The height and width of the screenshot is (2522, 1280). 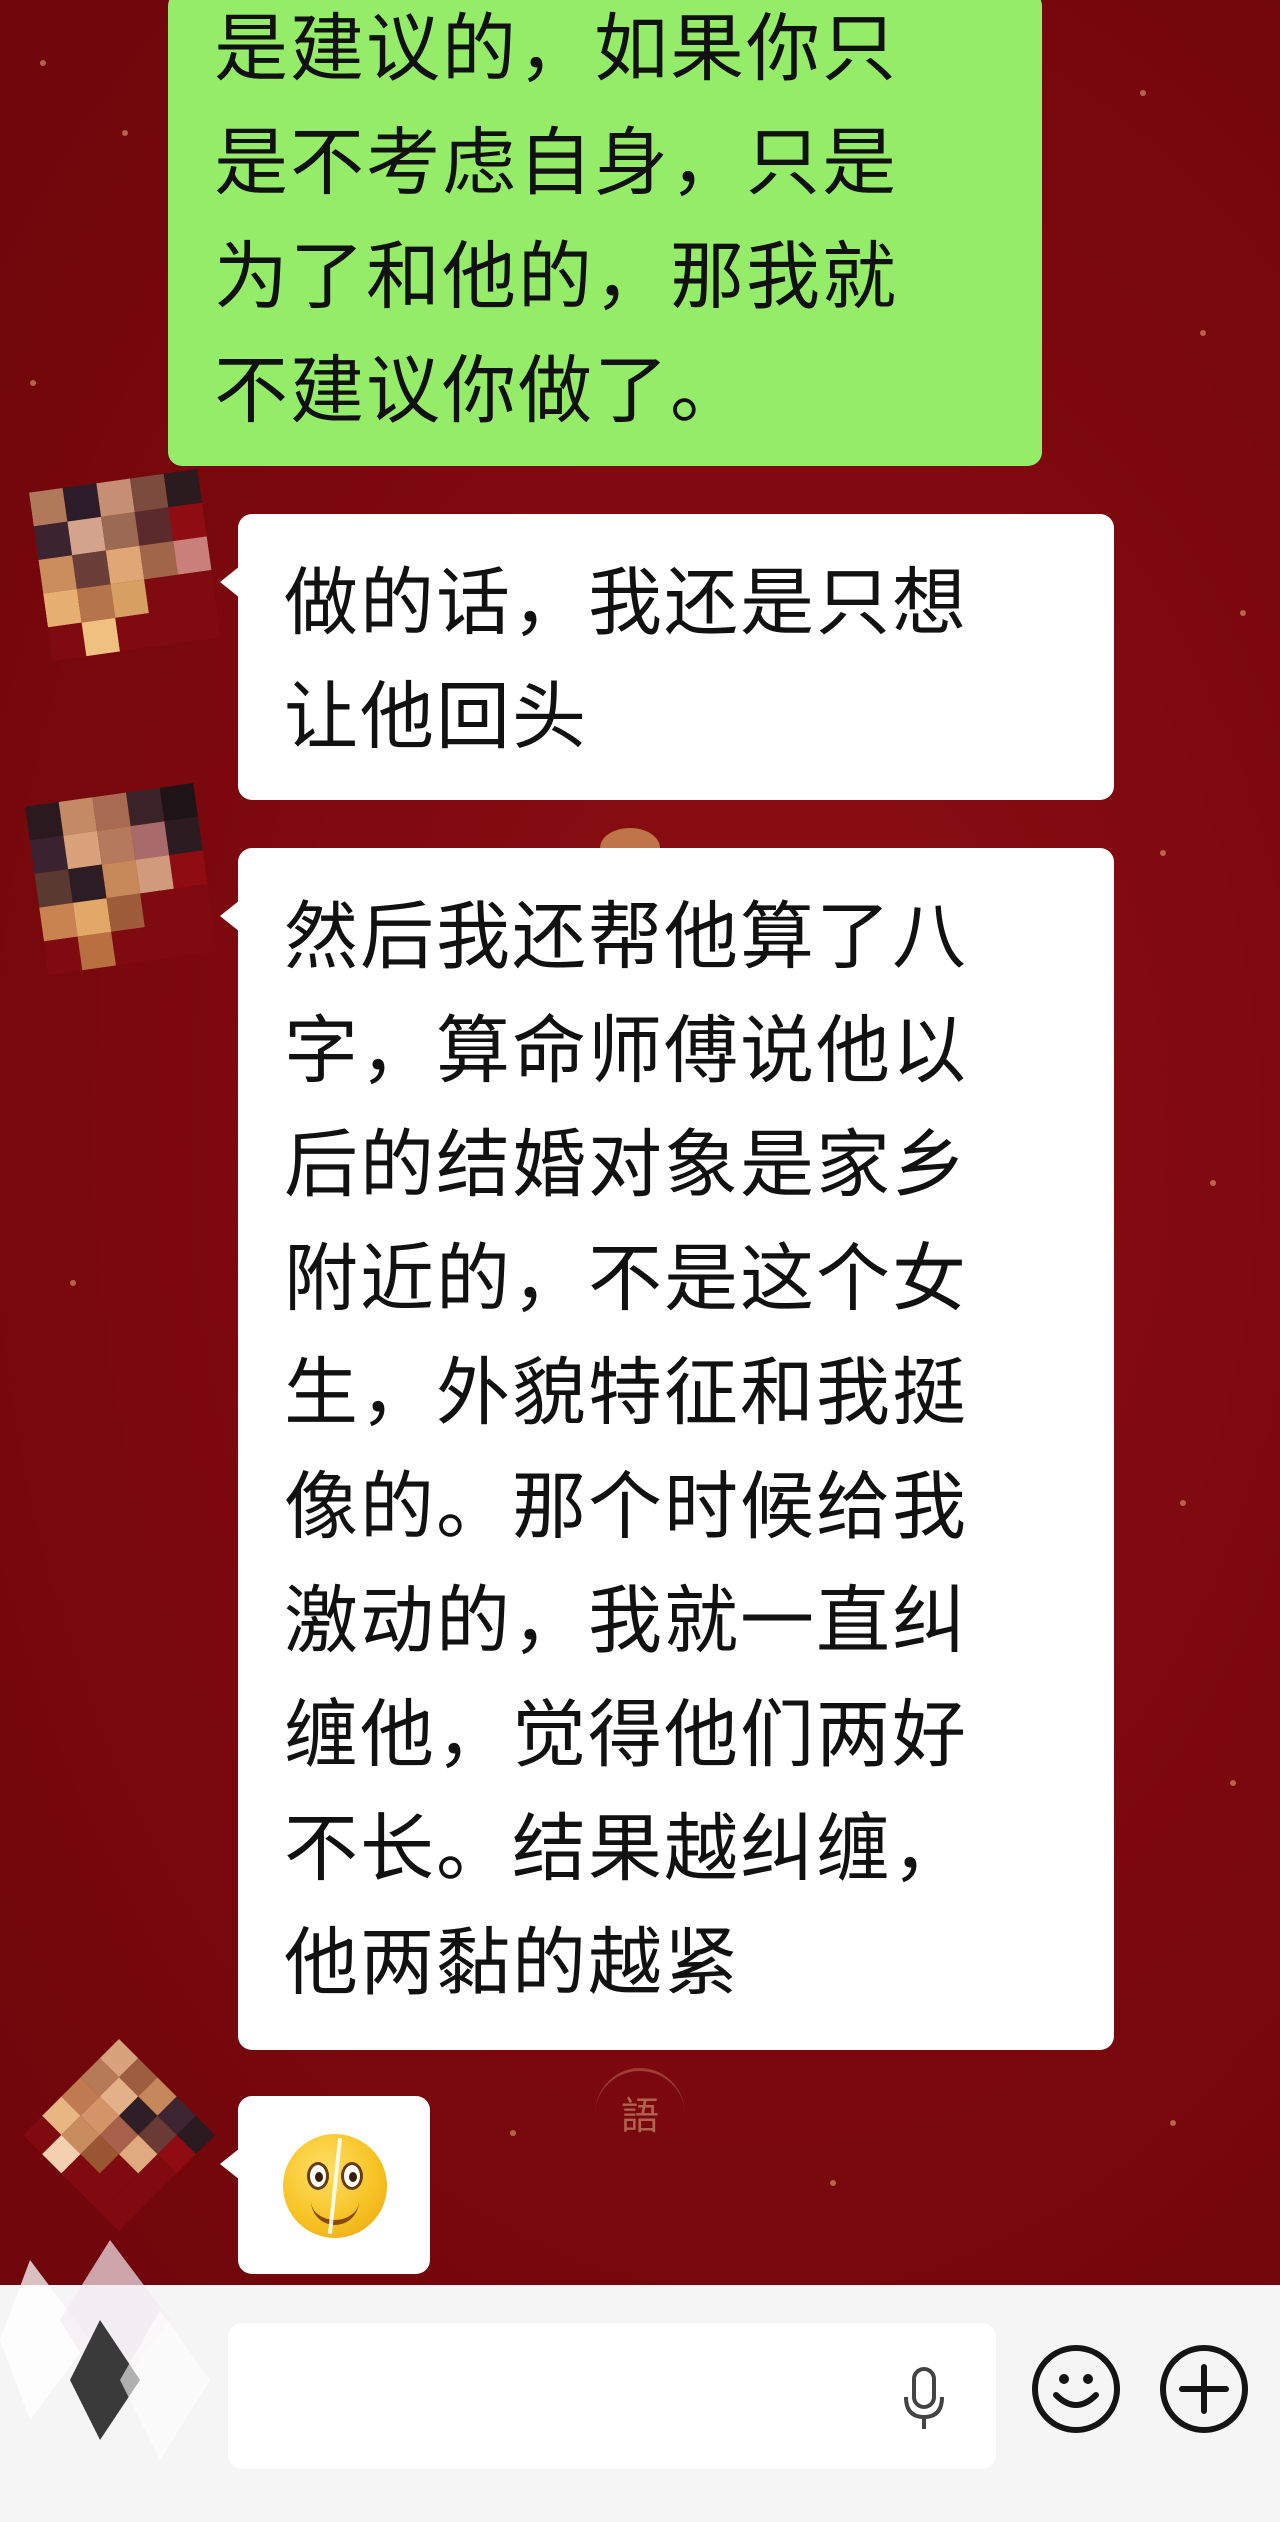 I want to click on watermark-logo: 語, so click(x=640, y=2114).